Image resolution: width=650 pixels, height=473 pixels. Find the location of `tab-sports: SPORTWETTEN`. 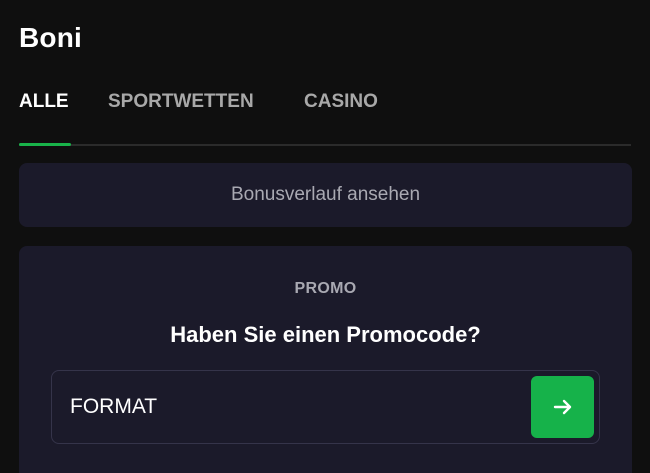

tab-sports: SPORTWETTEN is located at coordinates (181, 115).